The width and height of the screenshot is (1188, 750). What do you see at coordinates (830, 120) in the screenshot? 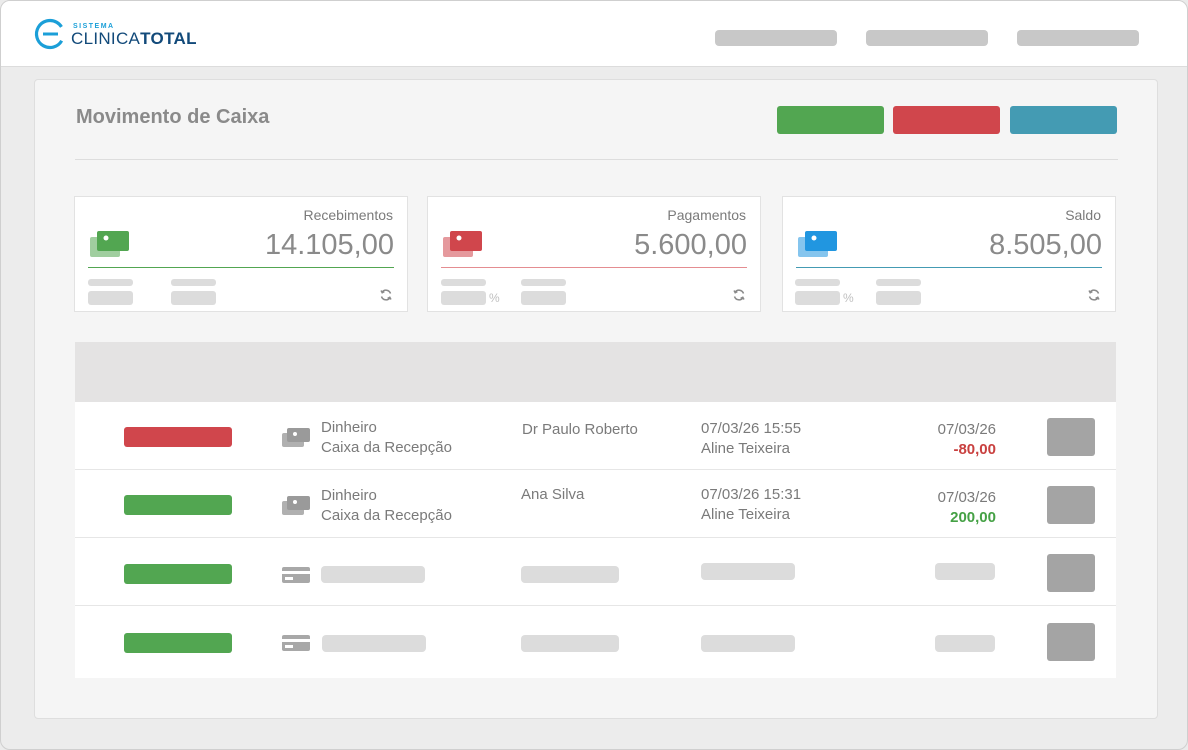
I see `add-receipt-button` at bounding box center [830, 120].